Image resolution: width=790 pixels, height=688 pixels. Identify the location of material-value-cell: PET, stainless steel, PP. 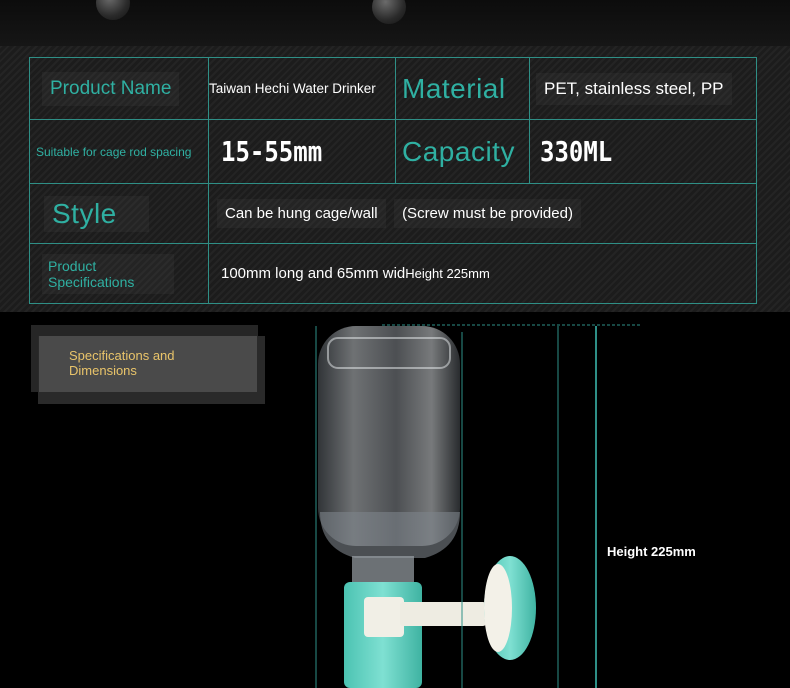
(643, 88).